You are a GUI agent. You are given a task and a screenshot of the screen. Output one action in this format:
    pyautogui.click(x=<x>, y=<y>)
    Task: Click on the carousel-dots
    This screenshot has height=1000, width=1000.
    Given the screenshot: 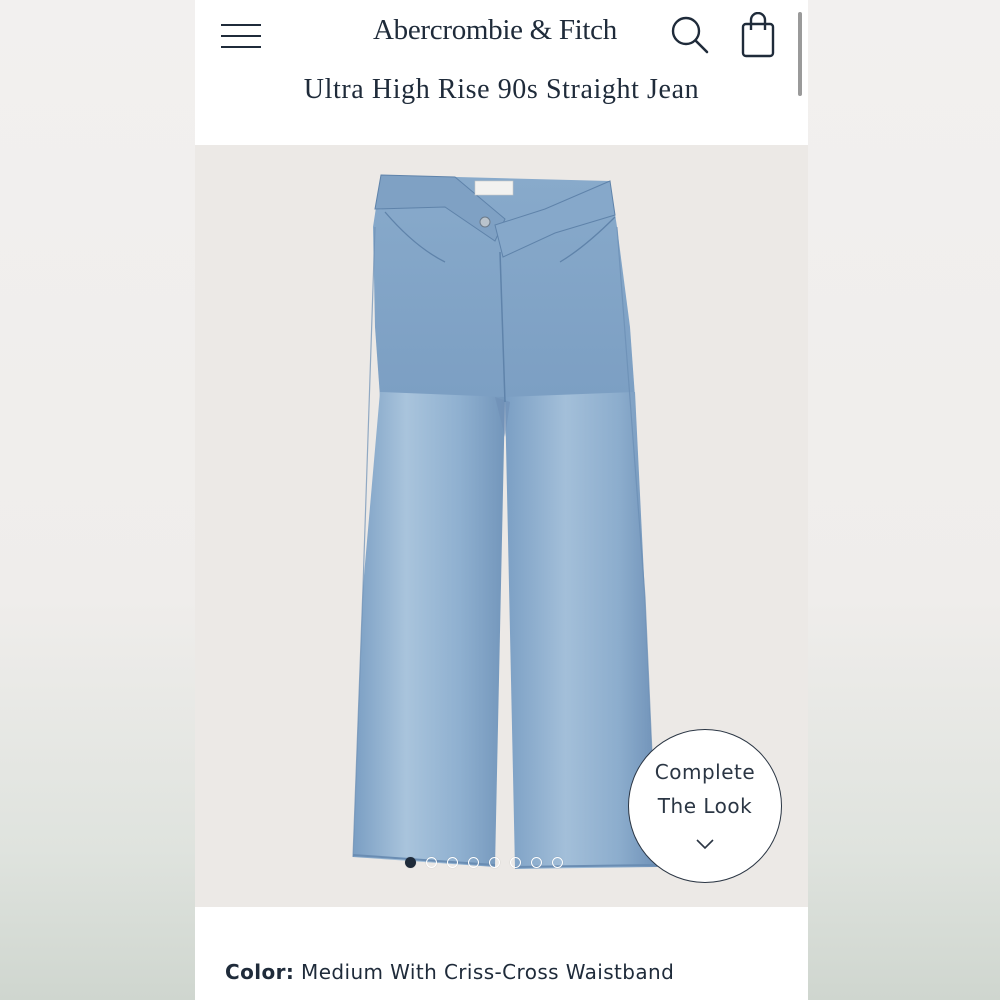 What is the action you would take?
    pyautogui.click(x=484, y=865)
    